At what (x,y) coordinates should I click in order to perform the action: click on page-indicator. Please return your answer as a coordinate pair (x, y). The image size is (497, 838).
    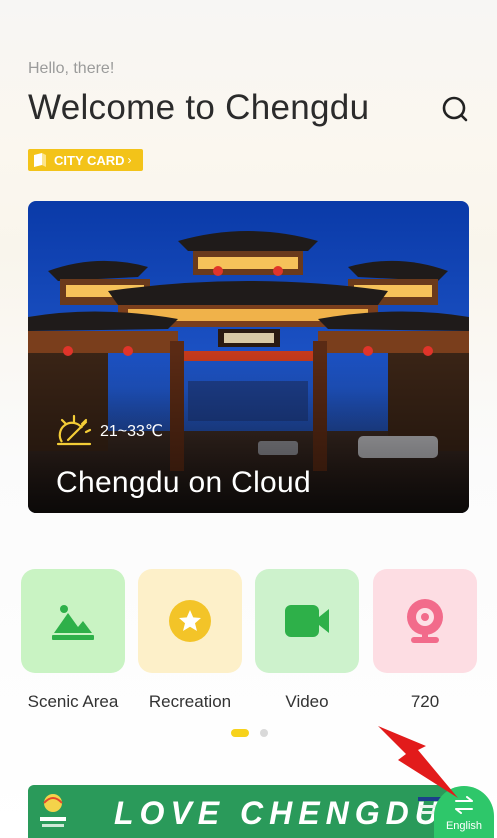
    Looking at the image, I should click on (248, 734).